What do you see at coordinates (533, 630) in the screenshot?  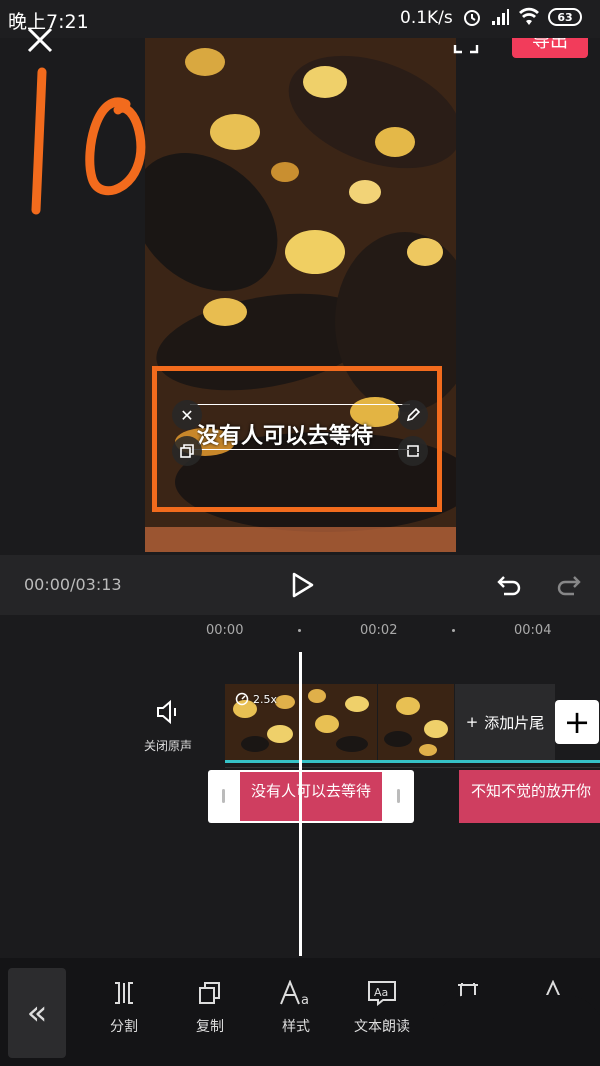 I see `ruler-label-2: 00:04` at bounding box center [533, 630].